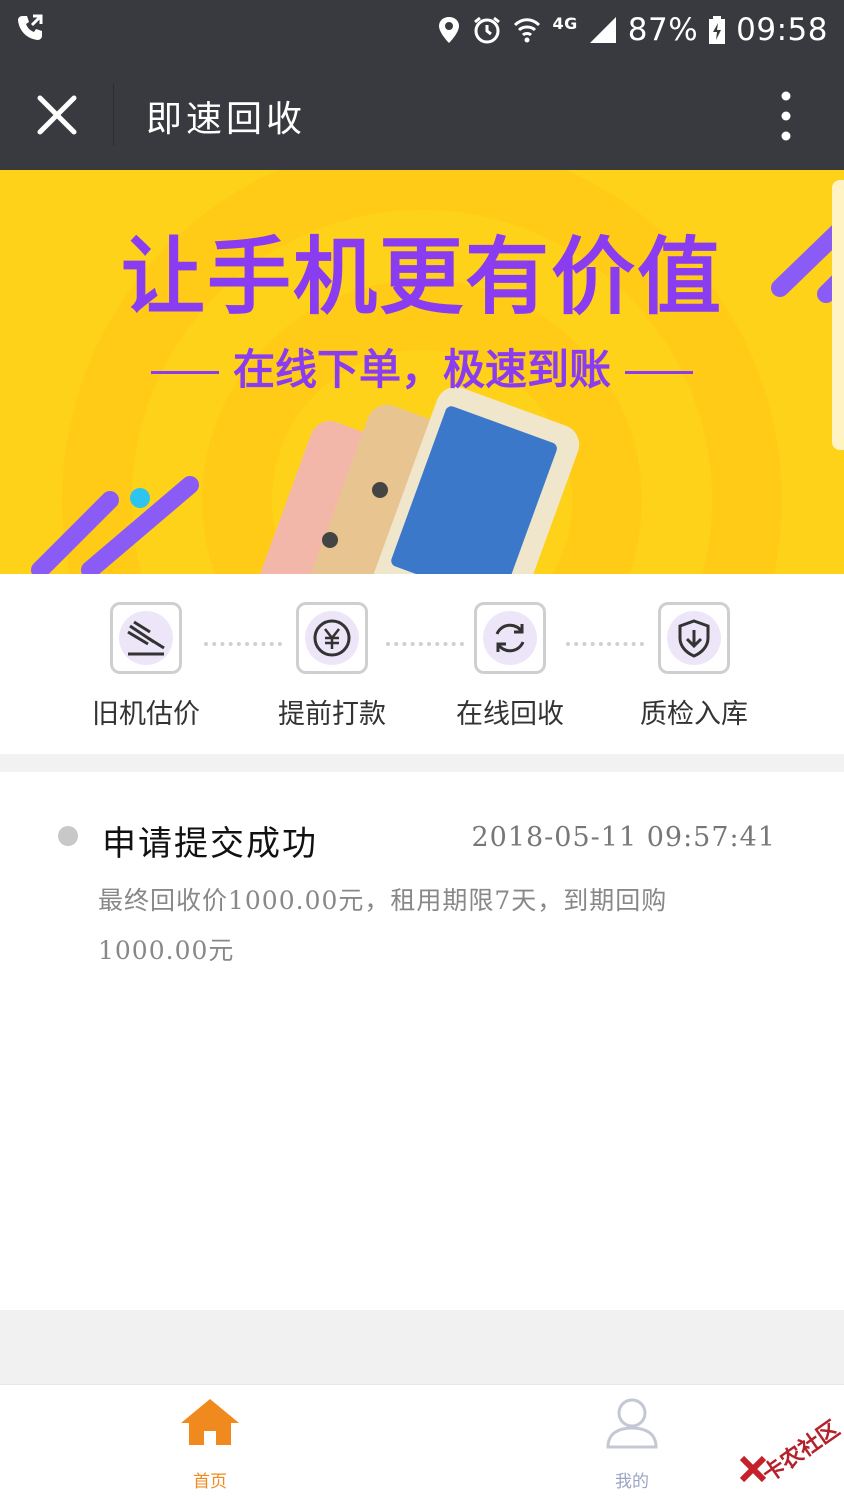 The image size is (844, 1500). What do you see at coordinates (717, 30) in the screenshot?
I see `battery-charging-icon` at bounding box center [717, 30].